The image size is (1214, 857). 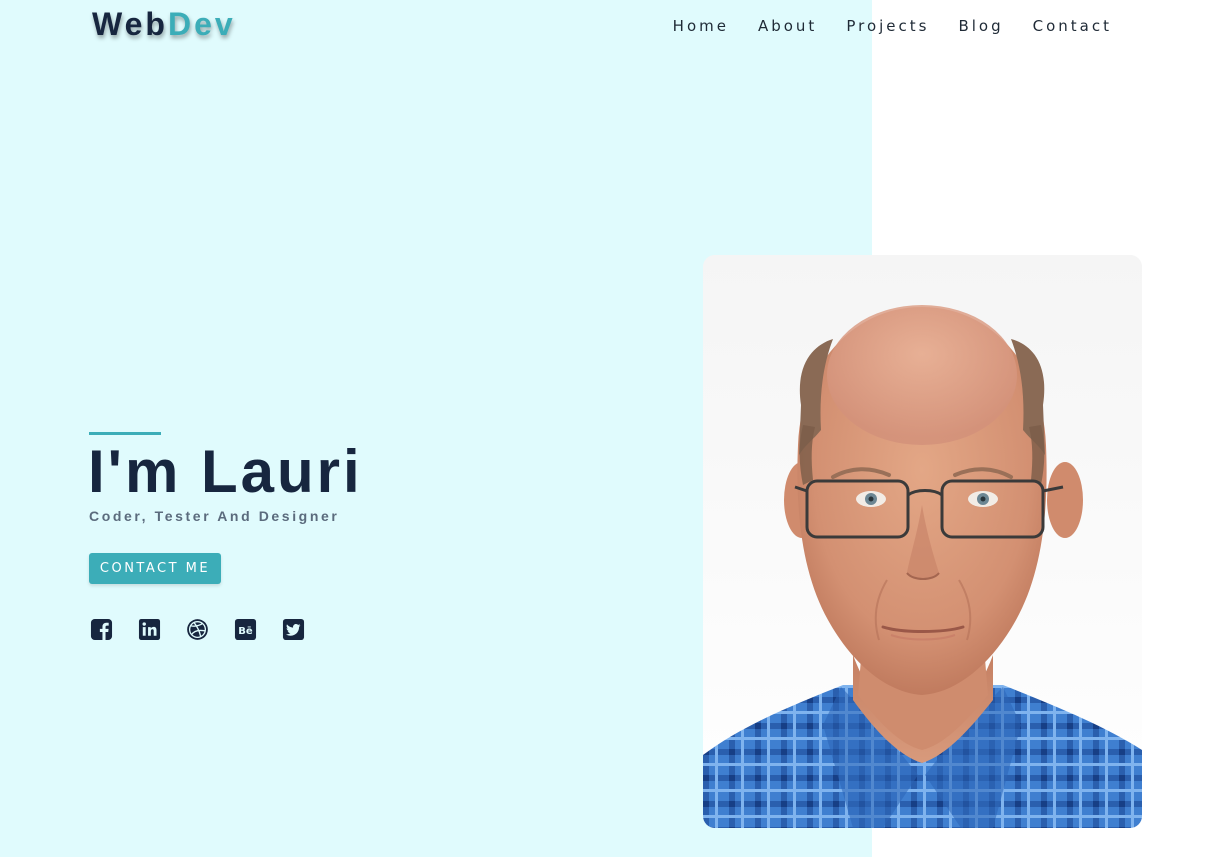 I want to click on facebook-icon, so click(x=101, y=629).